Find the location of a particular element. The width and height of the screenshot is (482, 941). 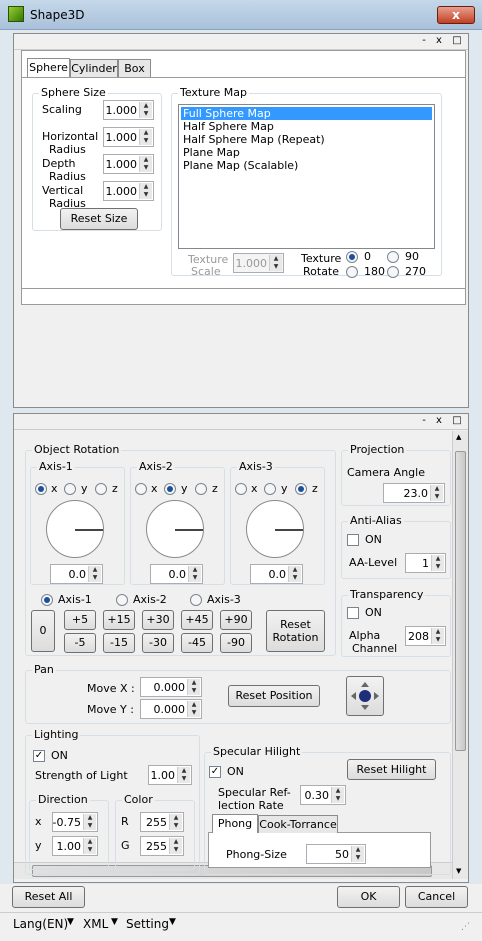

axis2-dial is located at coordinates (175, 529).